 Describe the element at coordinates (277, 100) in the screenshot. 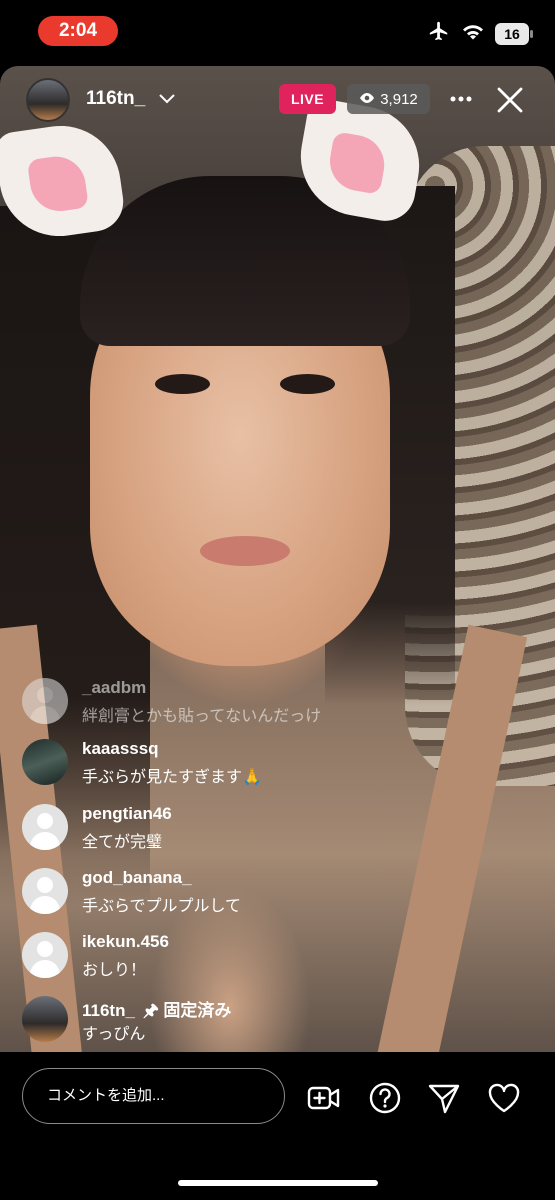

I see `live-header: 116tn_ LIVE 3,912` at that location.